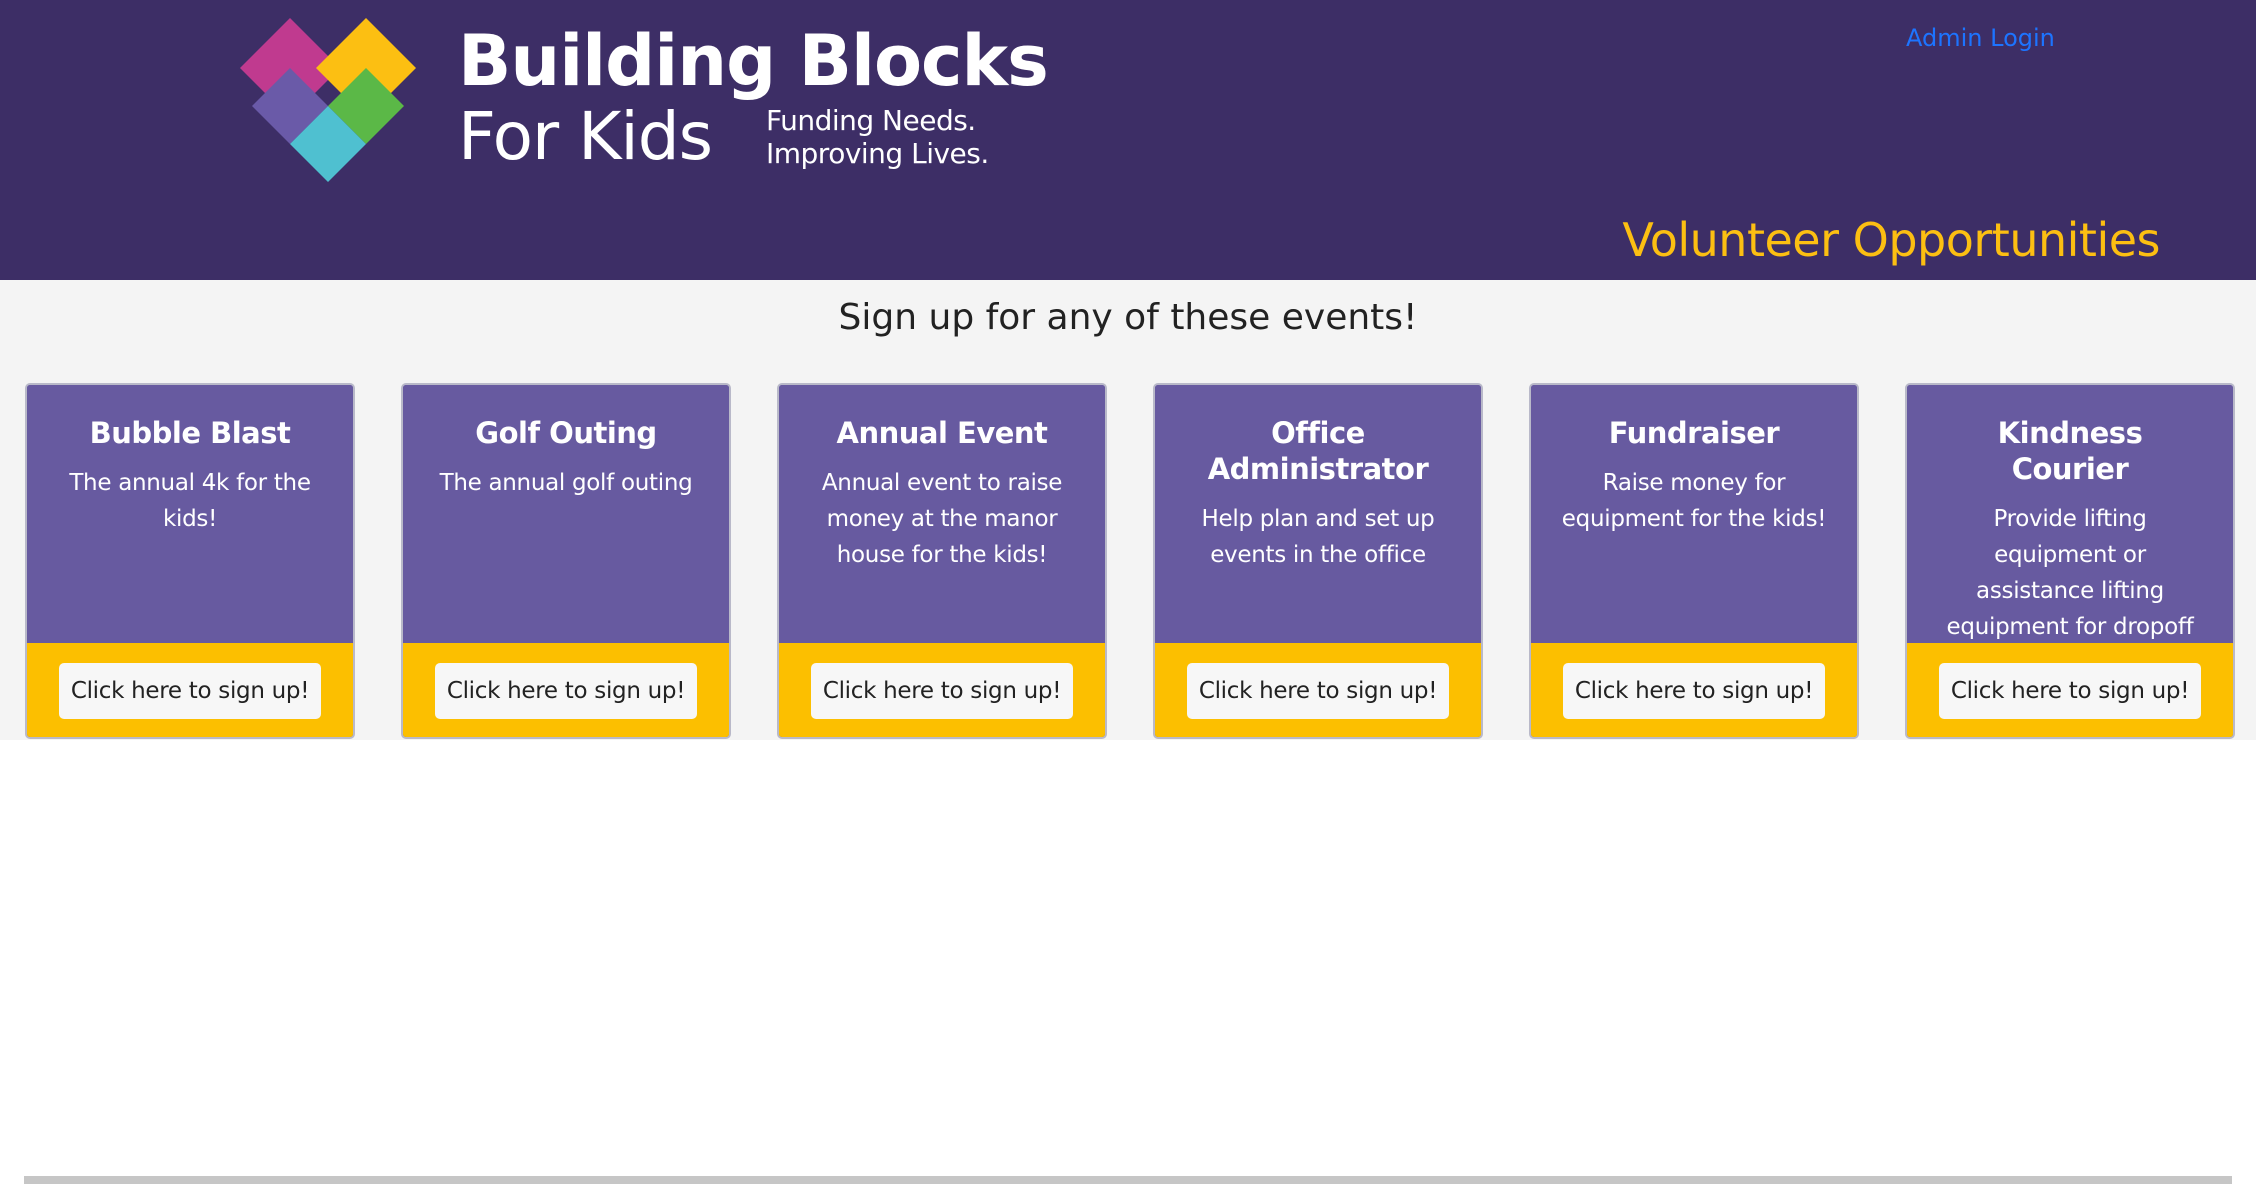  I want to click on tagline-line2: Improving Lives., so click(877, 153).